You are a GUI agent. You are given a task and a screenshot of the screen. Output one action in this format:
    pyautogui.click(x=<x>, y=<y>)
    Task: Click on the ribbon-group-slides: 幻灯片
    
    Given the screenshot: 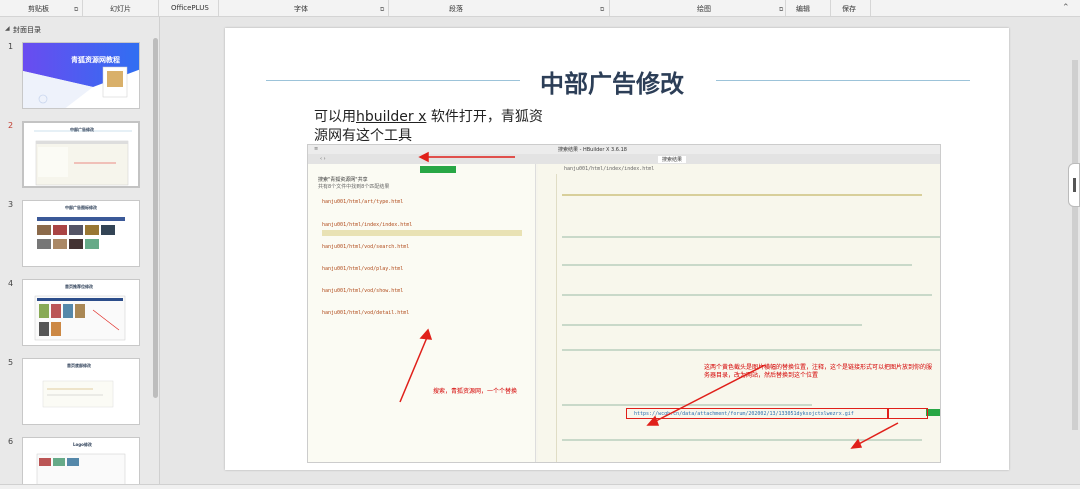 What is the action you would take?
    pyautogui.click(x=120, y=9)
    